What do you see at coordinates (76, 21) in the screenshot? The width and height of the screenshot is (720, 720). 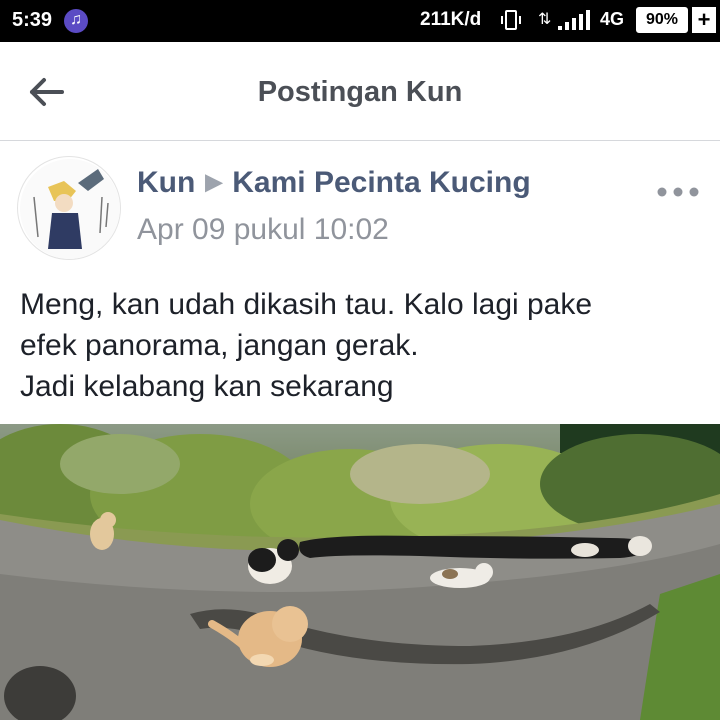 I see `music-note-icon: ♫` at bounding box center [76, 21].